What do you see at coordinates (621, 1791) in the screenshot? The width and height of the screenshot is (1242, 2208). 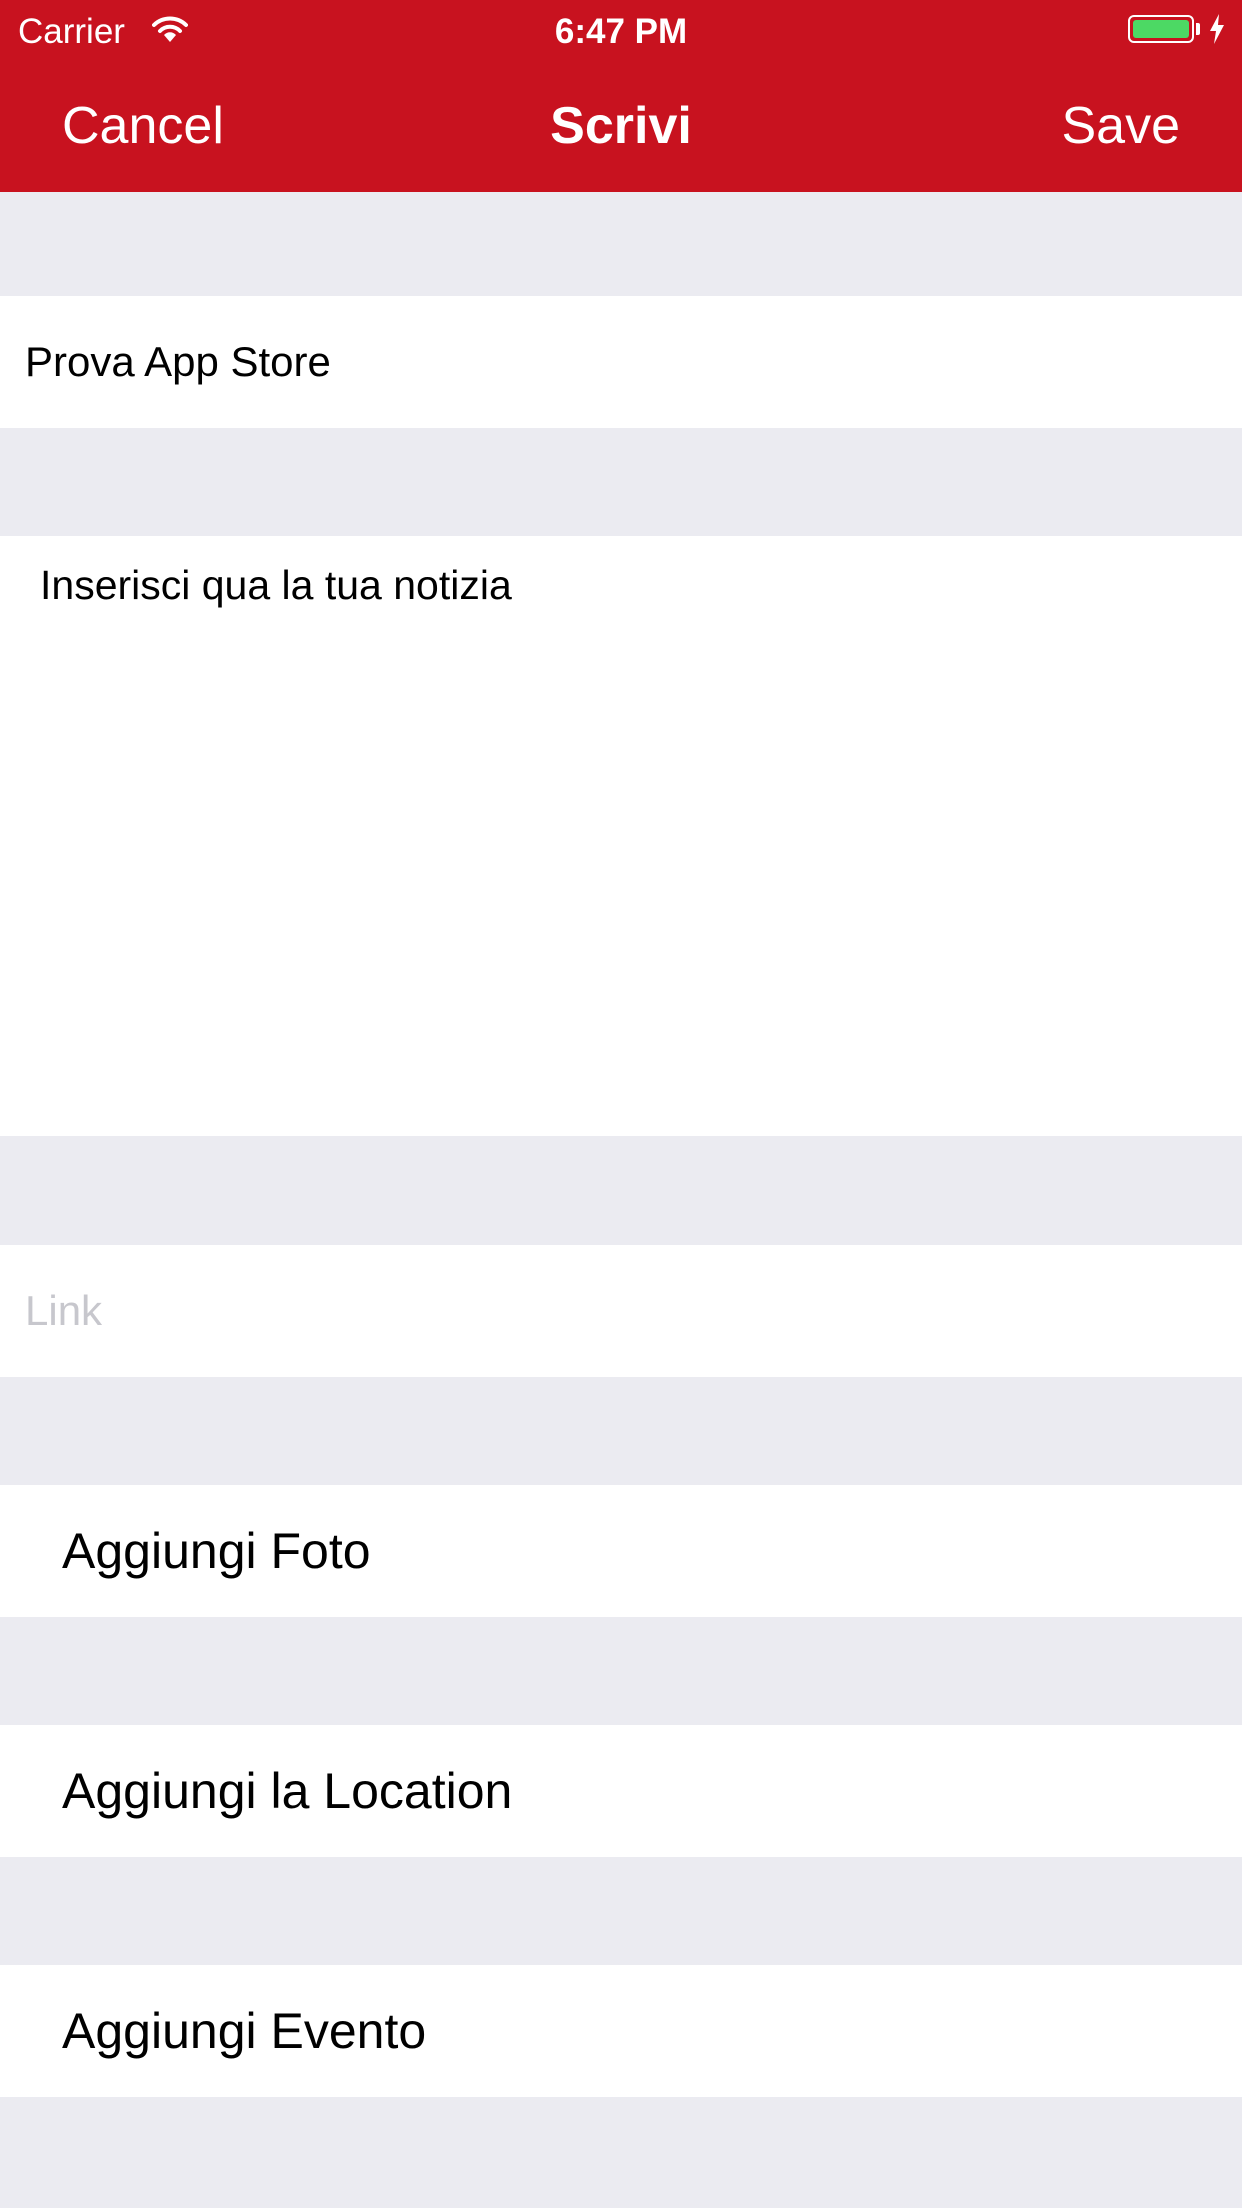 I see `add-location-button: Aggiungi la Location` at bounding box center [621, 1791].